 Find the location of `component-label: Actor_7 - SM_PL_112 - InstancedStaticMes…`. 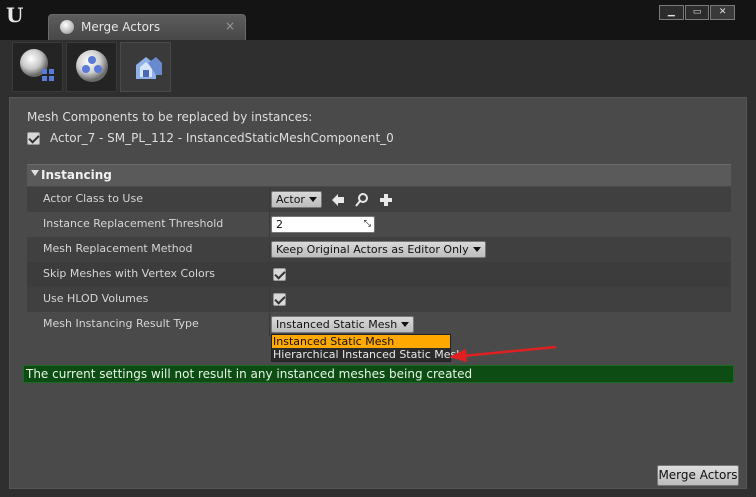

component-label: Actor_7 - SM_PL_112 - InstancedStaticMes… is located at coordinates (222, 138).